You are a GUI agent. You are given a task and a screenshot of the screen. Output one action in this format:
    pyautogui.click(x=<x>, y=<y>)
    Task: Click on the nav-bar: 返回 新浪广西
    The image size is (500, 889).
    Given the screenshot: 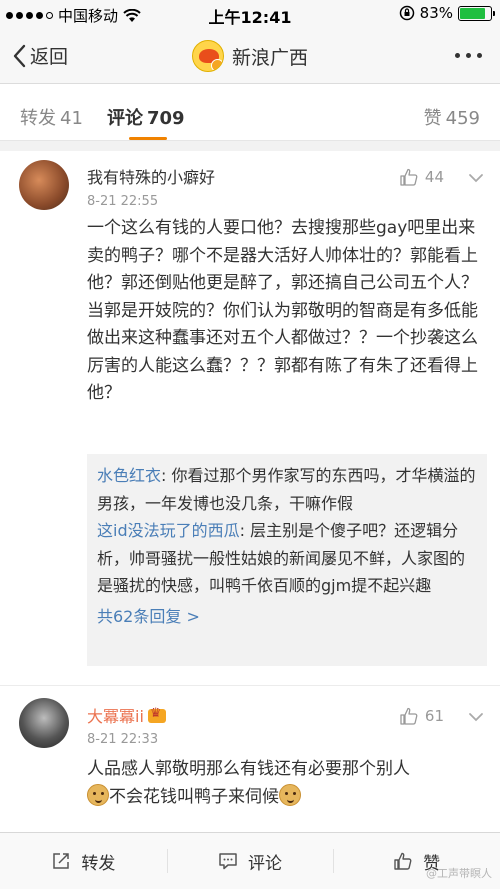 What is the action you would take?
    pyautogui.click(x=250, y=56)
    